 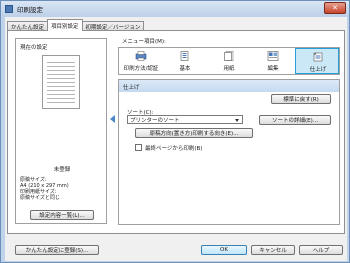 I want to click on menu-item-paper: 用紙, so click(x=229, y=61).